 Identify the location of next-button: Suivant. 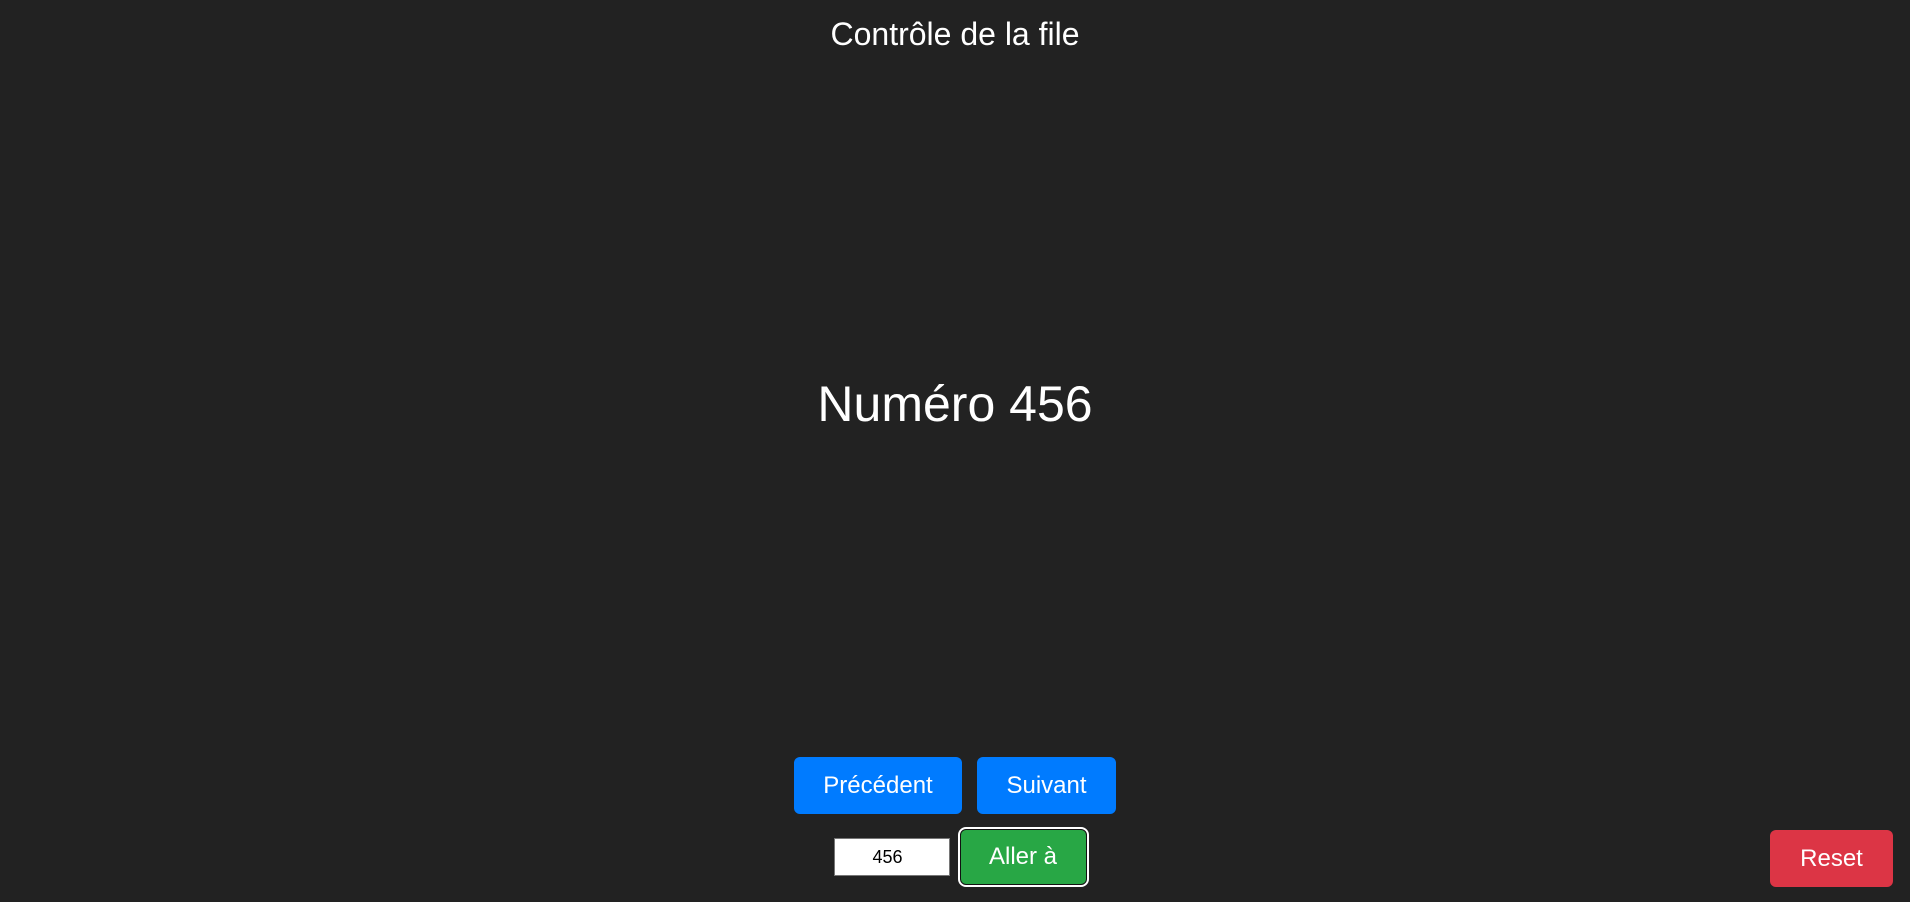
(1046, 785).